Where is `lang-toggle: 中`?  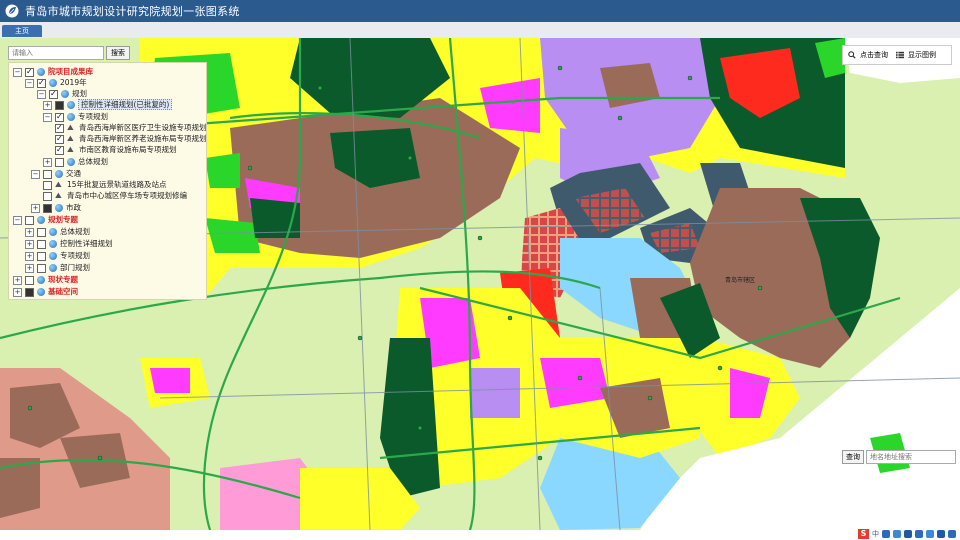
lang-toggle: 中 is located at coordinates (875, 534).